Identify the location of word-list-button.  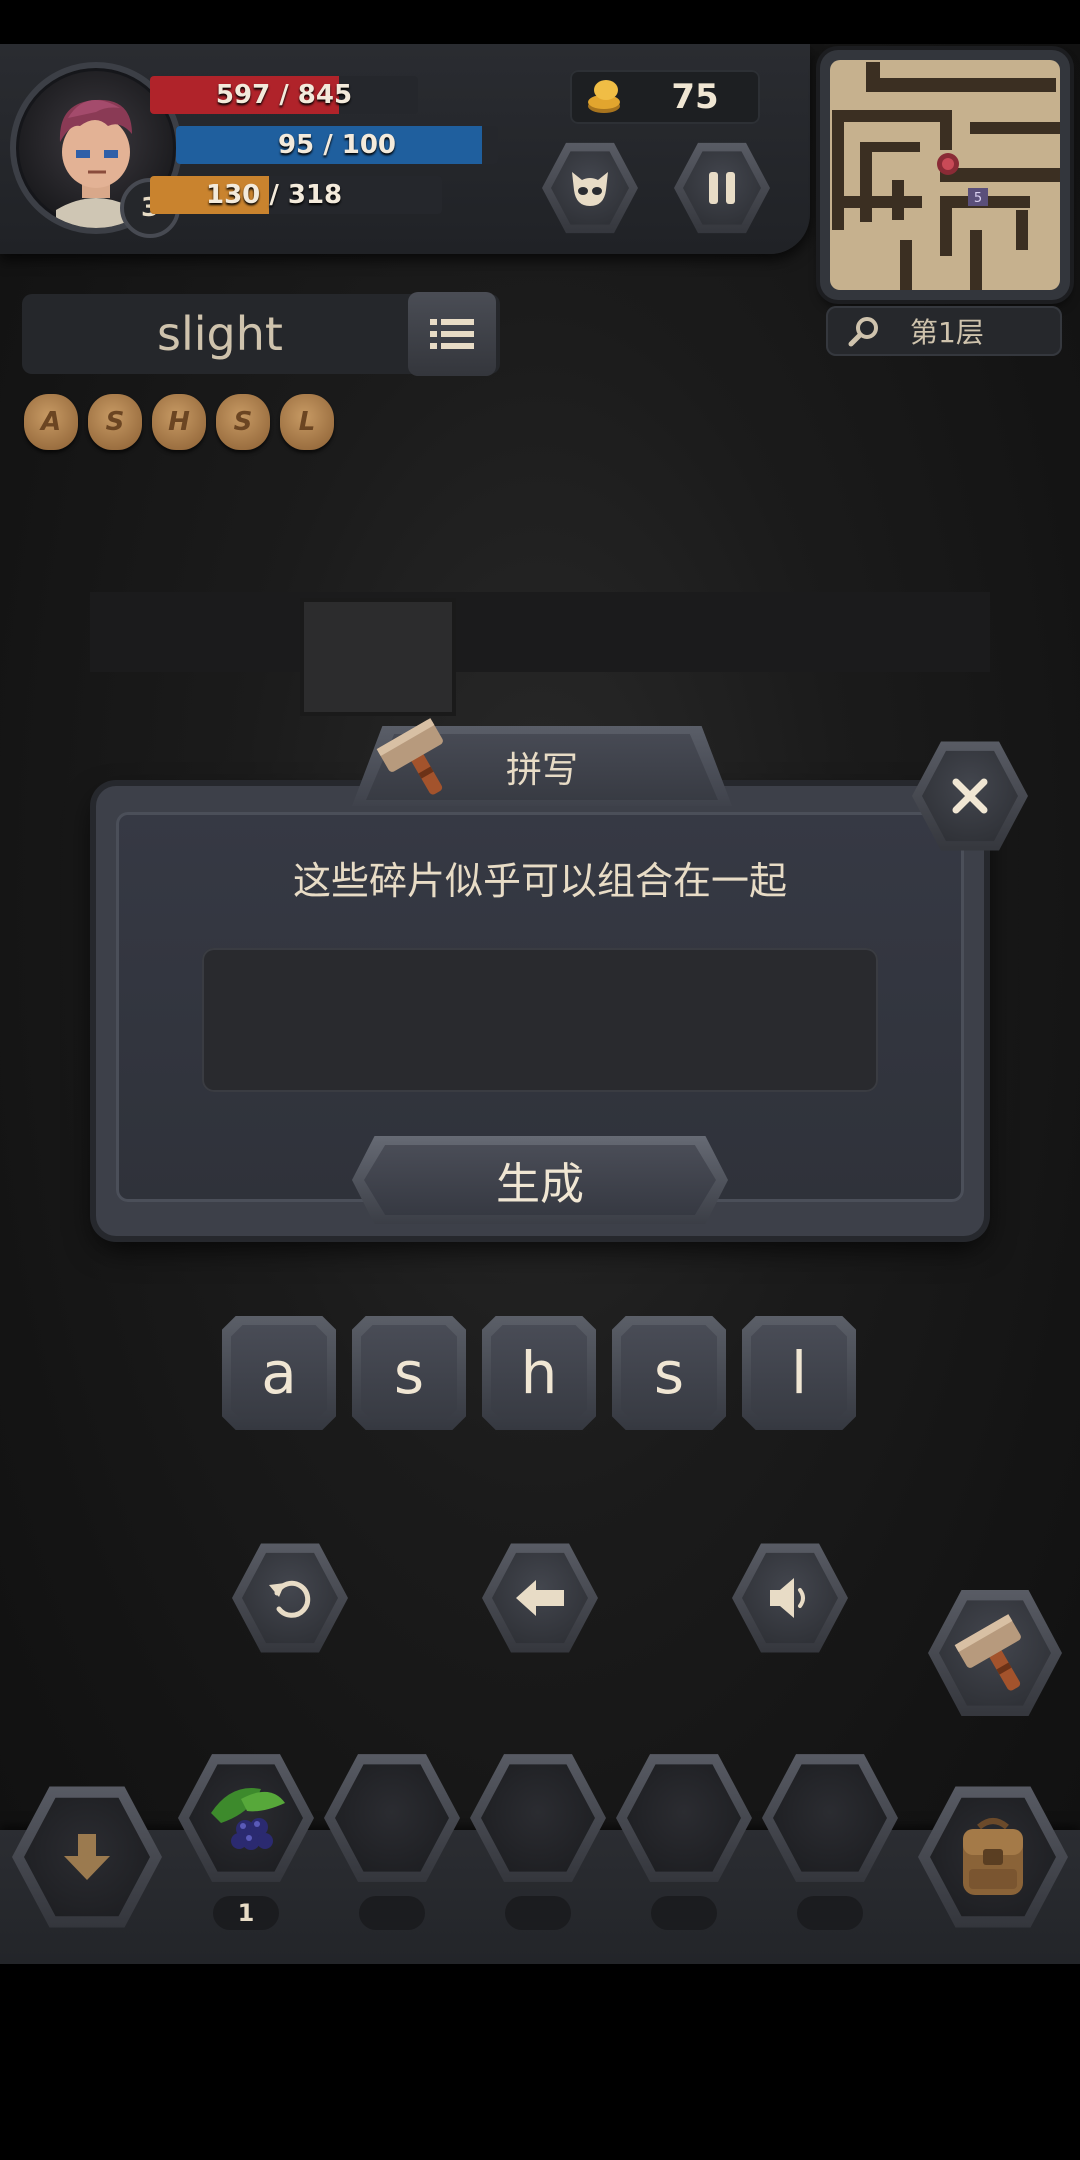
(452, 334).